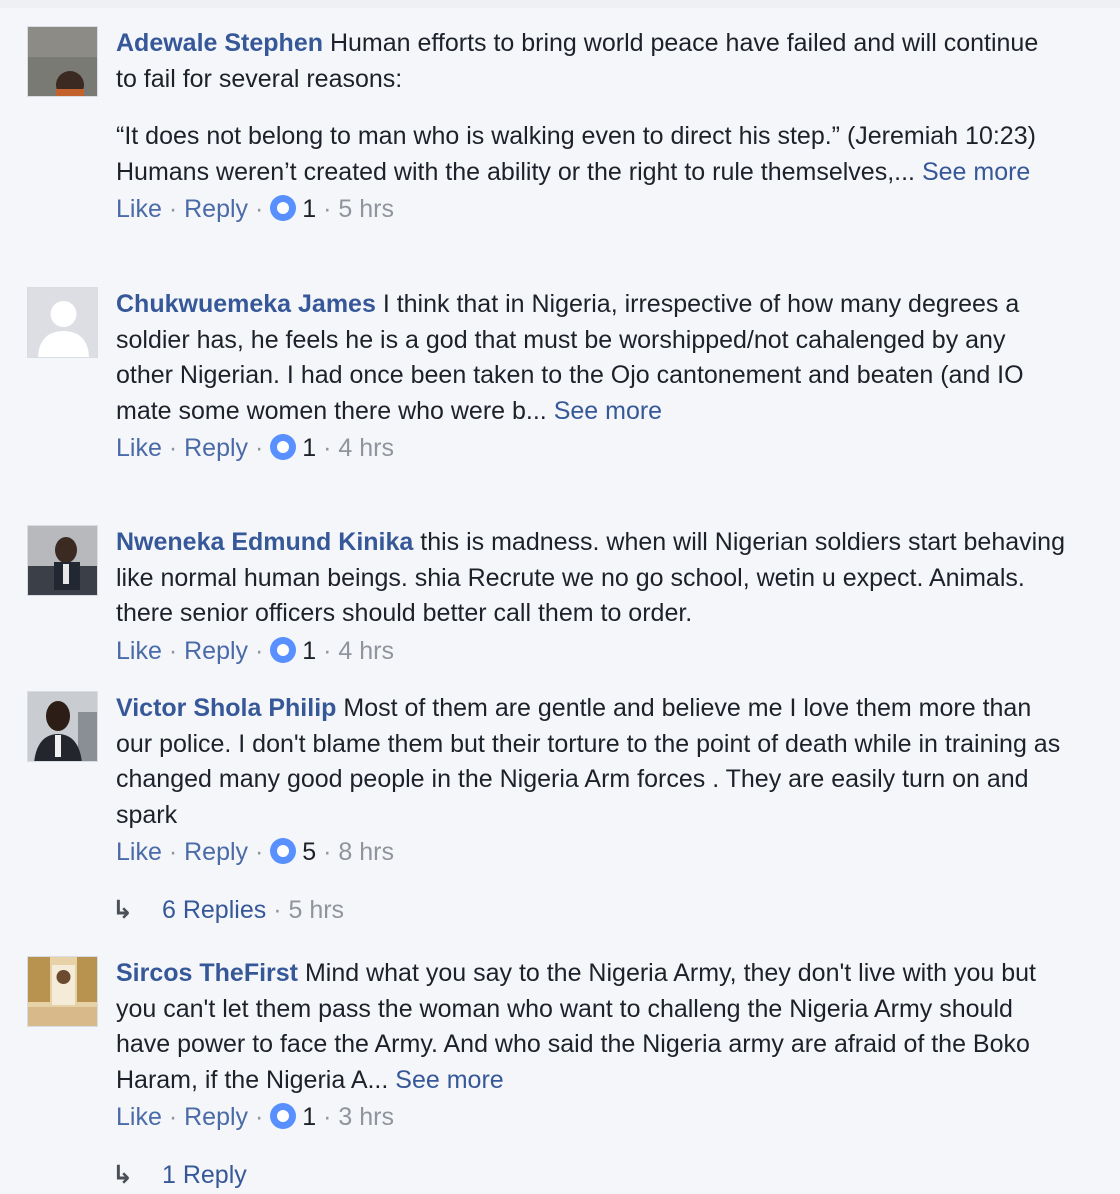 The width and height of the screenshot is (1120, 1194). I want to click on comment-author: Adewale Stephen, so click(219, 43).